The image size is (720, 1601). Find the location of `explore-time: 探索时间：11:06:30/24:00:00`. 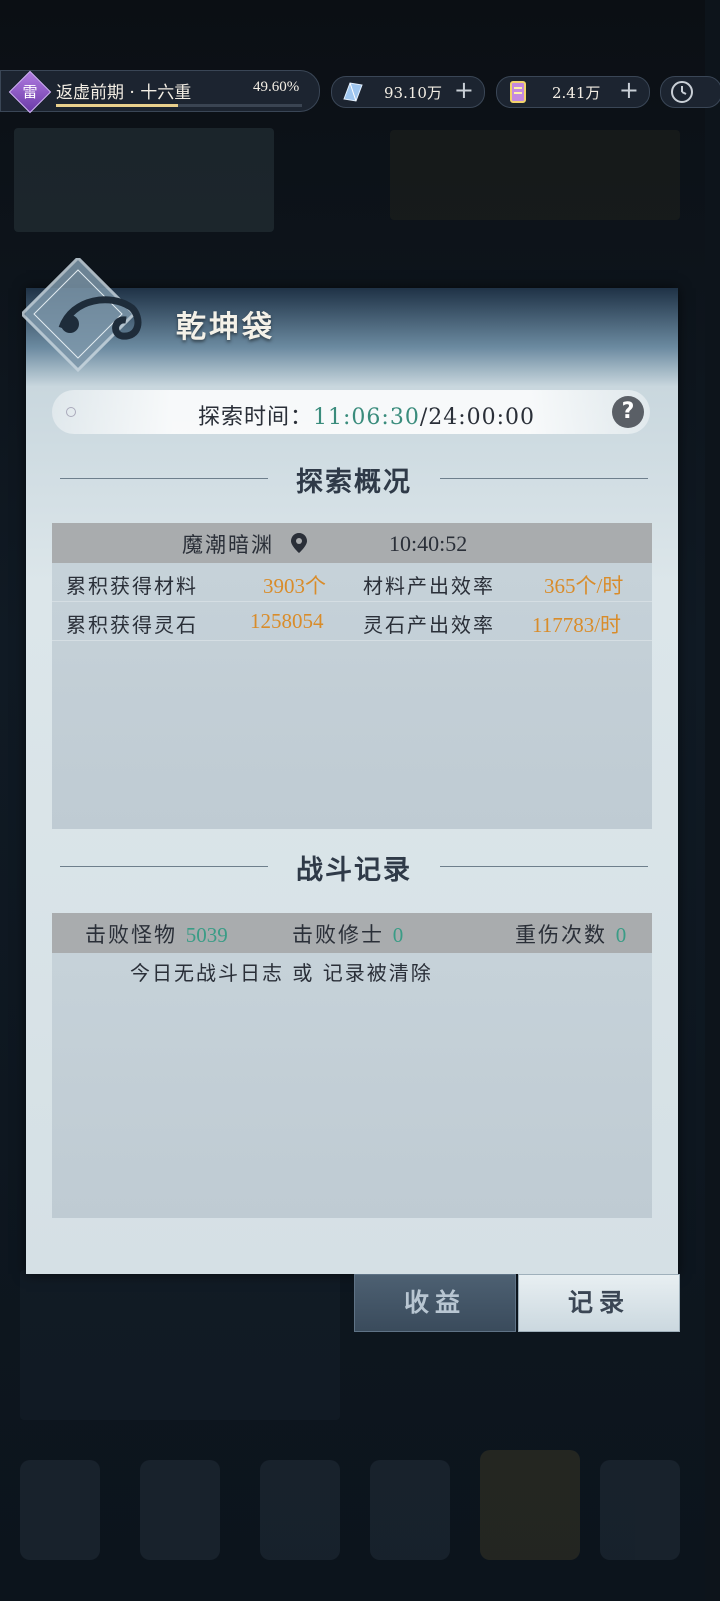

explore-time: 探索时间：11:06:30/24:00:00 is located at coordinates (366, 415).